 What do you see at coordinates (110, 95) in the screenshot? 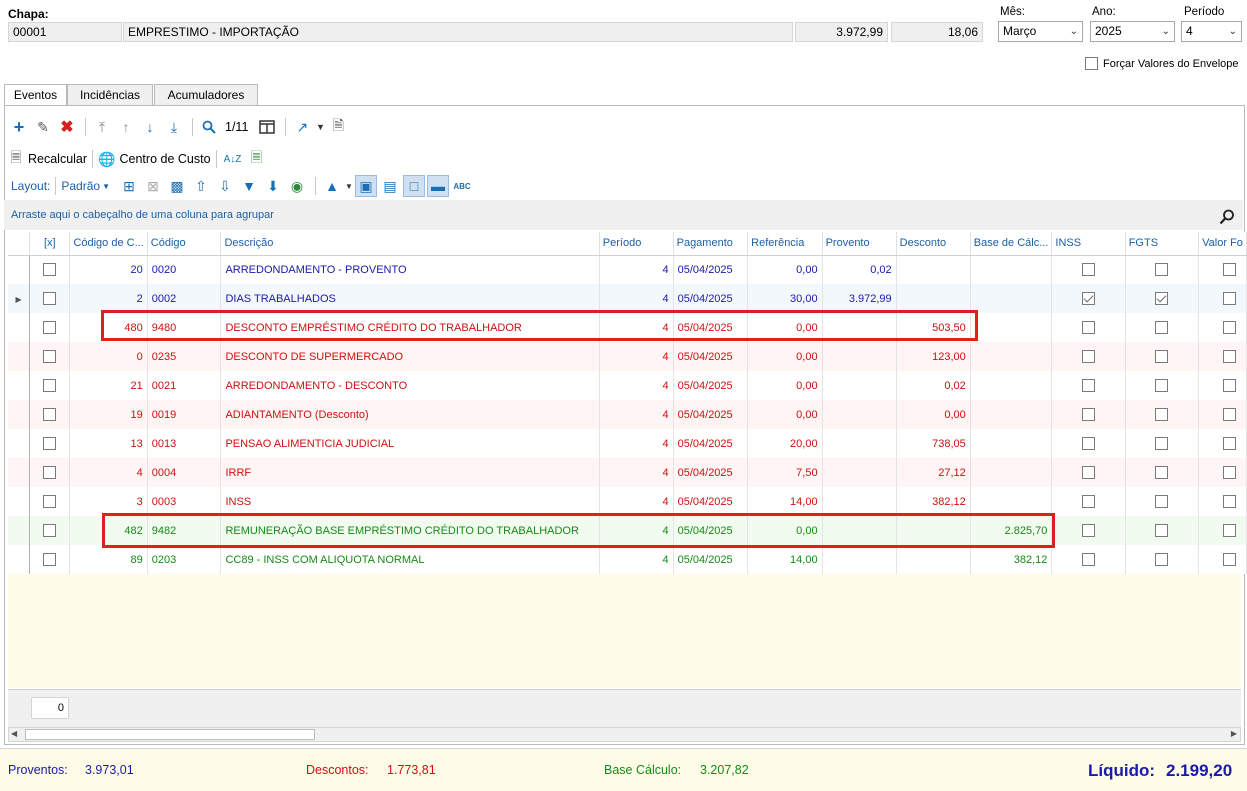
I see `tab-incidencias: Incidências` at bounding box center [110, 95].